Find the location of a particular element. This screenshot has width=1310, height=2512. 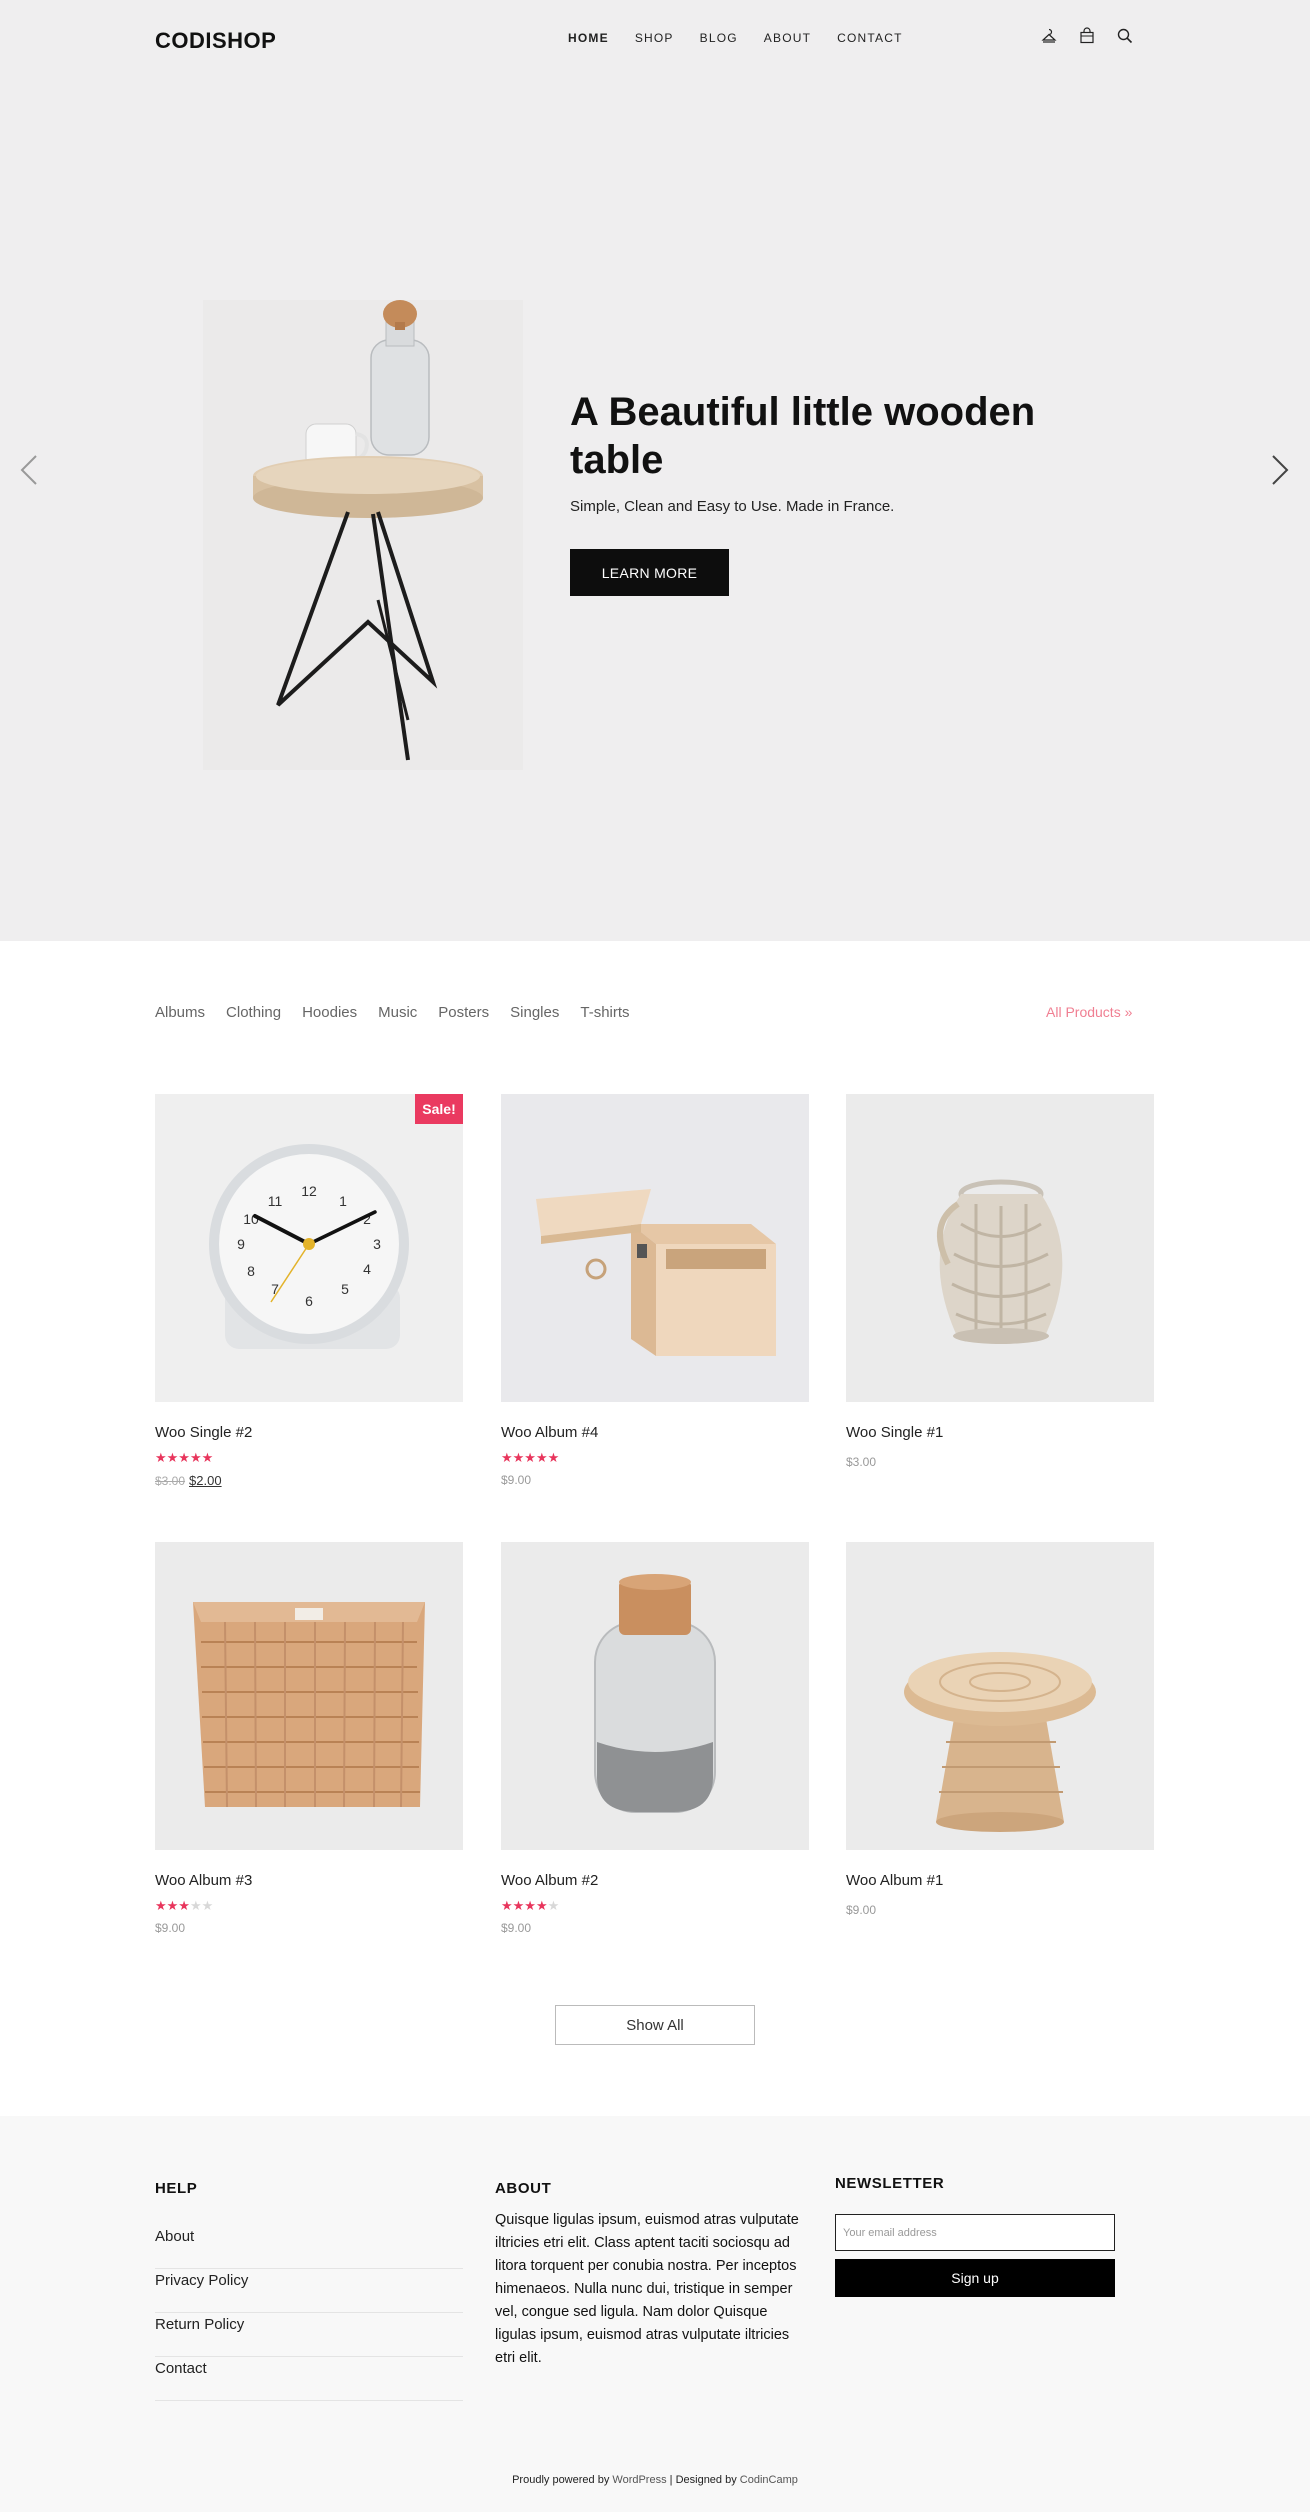

slider-next-icon is located at coordinates (1280, 470).